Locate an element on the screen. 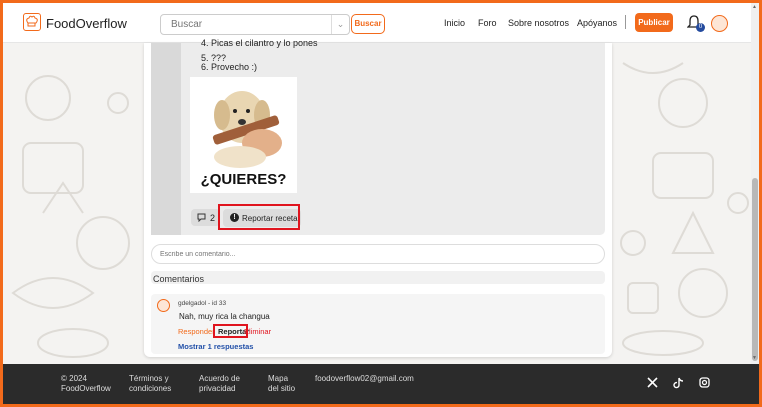 This screenshot has width=762, height=407. terms-line: condiciones is located at coordinates (150, 388).